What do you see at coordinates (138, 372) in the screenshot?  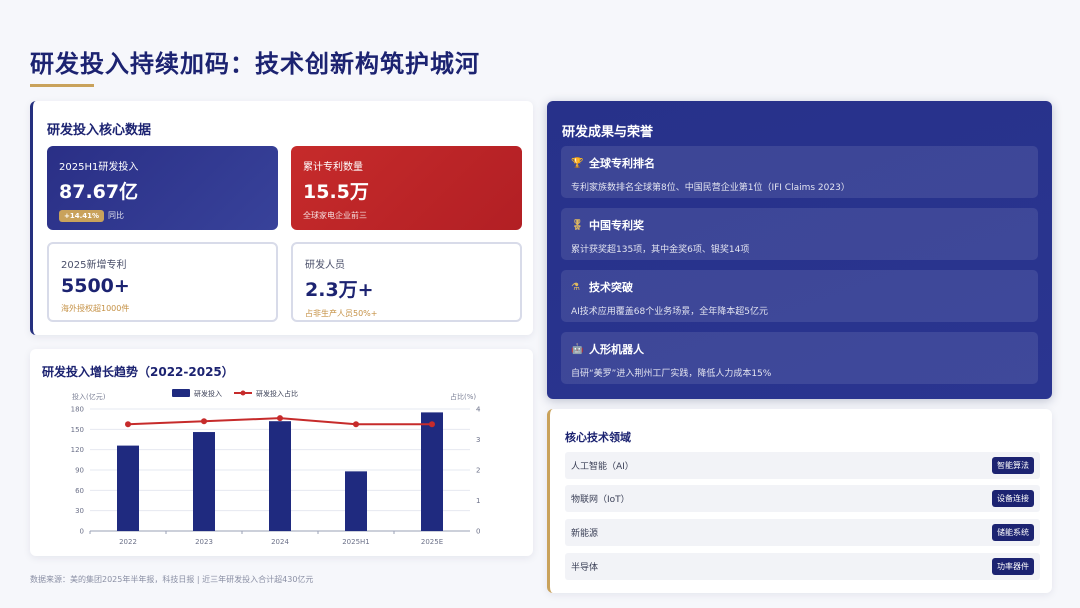 I see `chart-title: 研发投入增长趋势（2022-2025）` at bounding box center [138, 372].